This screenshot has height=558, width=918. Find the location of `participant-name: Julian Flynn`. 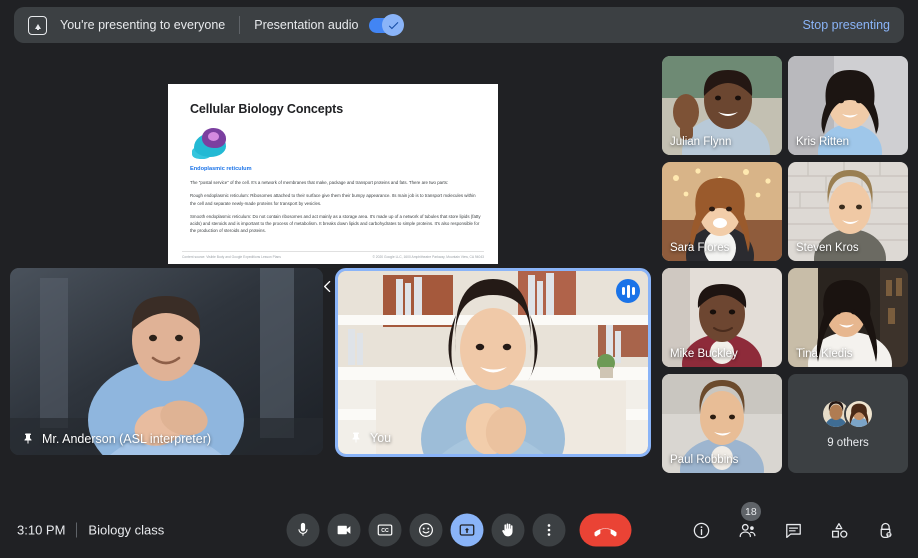

participant-name: Julian Flynn is located at coordinates (701, 142).